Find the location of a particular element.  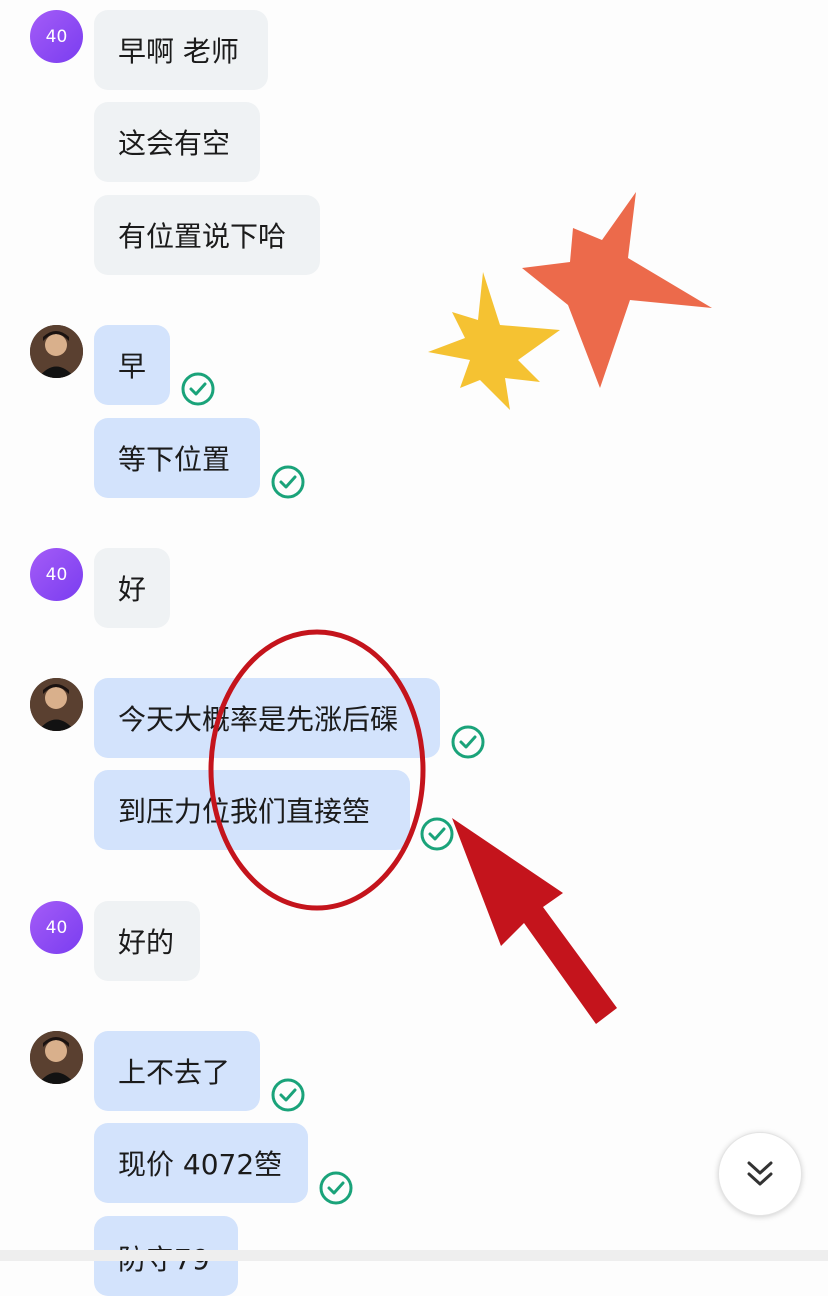

message-bubble: 早 is located at coordinates (132, 365).